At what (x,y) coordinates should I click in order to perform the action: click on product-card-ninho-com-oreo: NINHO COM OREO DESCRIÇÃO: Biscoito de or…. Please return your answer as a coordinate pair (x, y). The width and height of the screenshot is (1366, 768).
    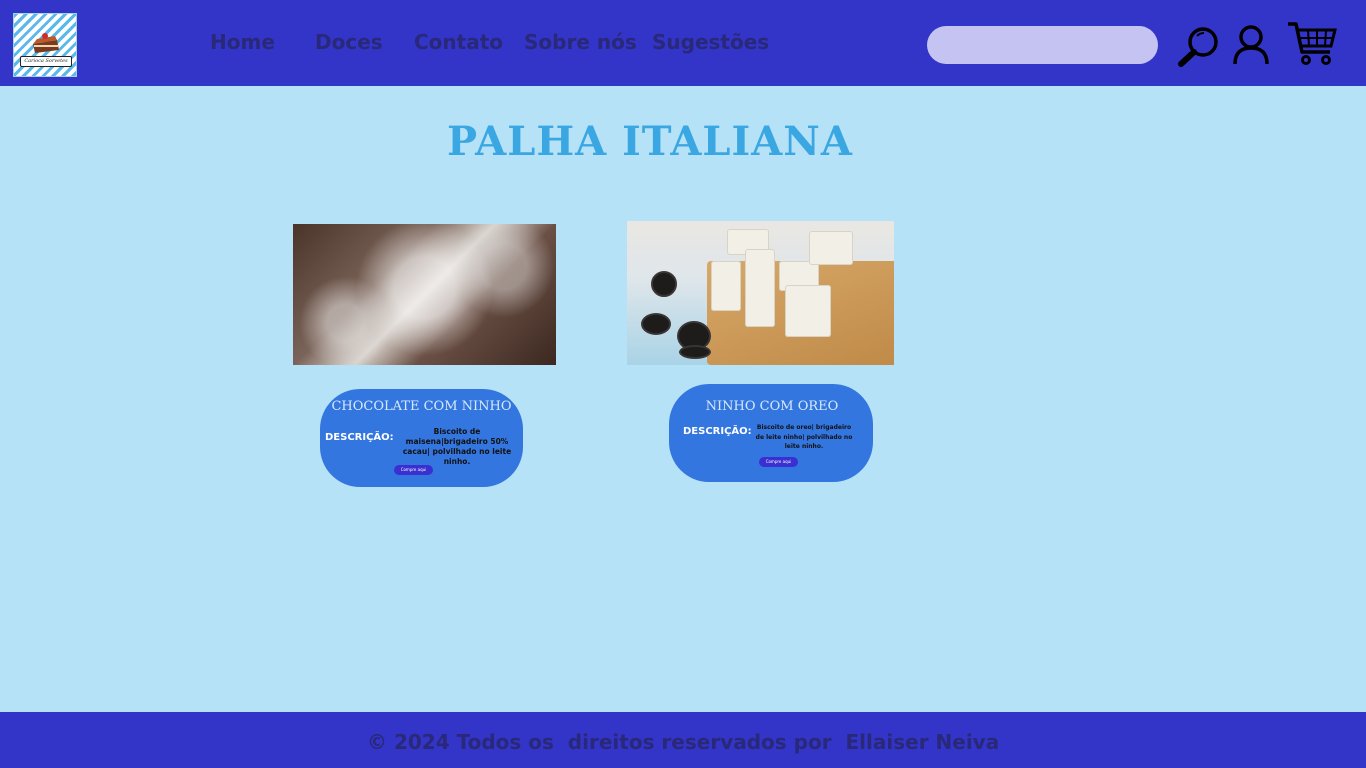
    Looking at the image, I should click on (771, 433).